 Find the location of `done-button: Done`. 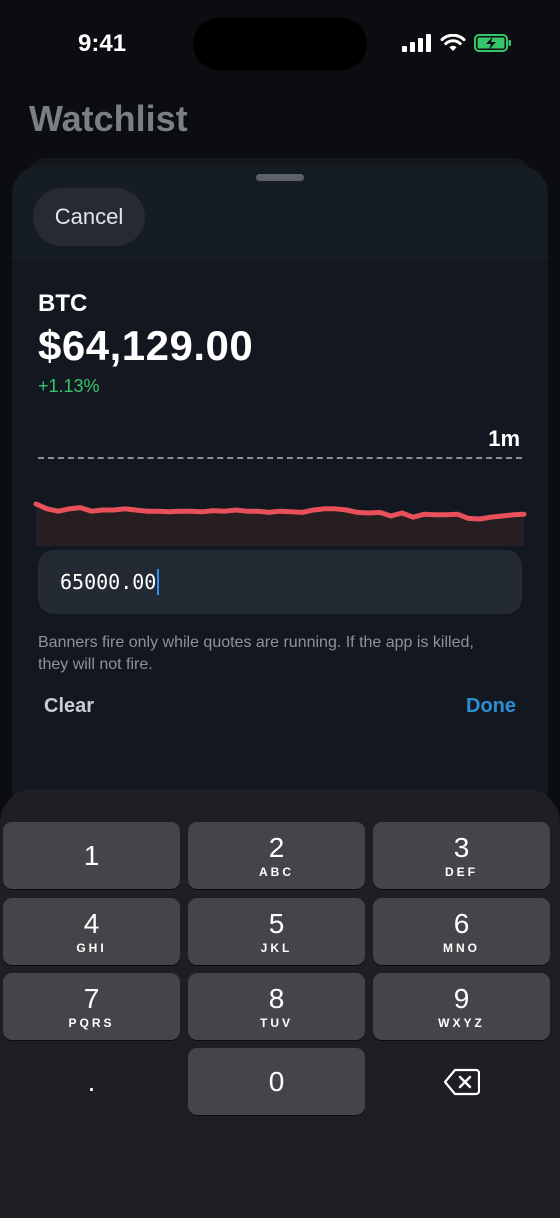

done-button: Done is located at coordinates (491, 706).